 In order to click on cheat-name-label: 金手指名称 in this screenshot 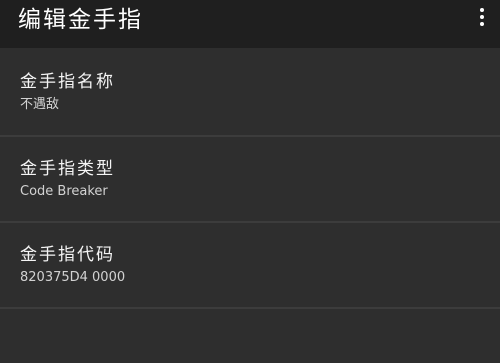, I will do `click(67, 82)`.